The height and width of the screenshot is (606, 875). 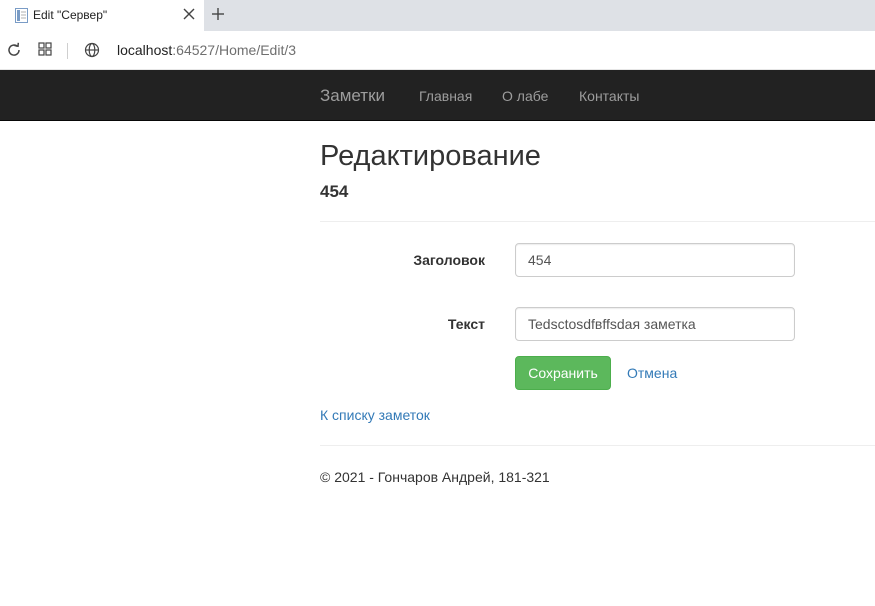 I want to click on plus-icon, so click(x=218, y=14).